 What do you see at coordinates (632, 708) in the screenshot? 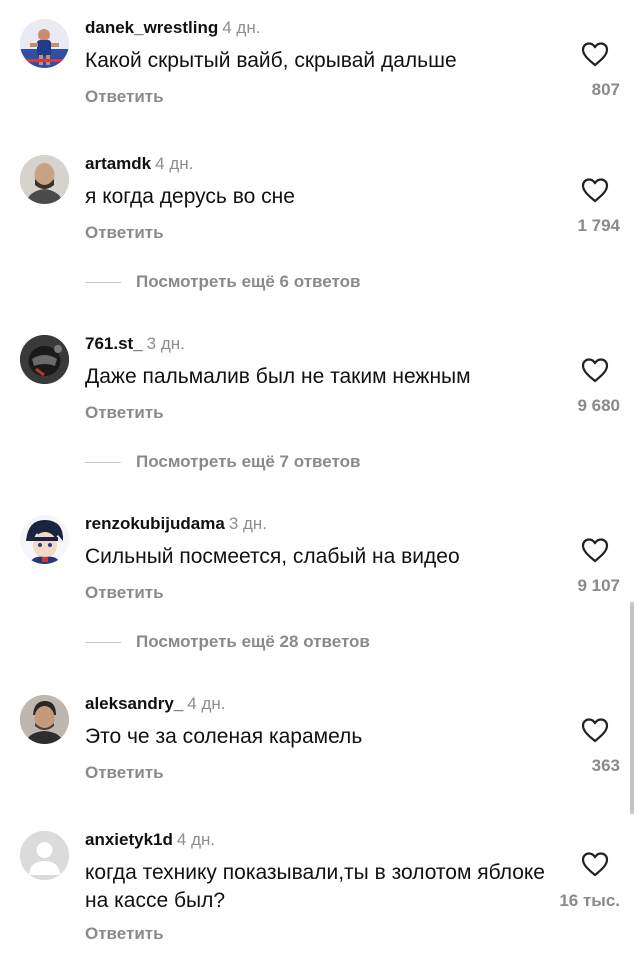
I see `scrollbar` at bounding box center [632, 708].